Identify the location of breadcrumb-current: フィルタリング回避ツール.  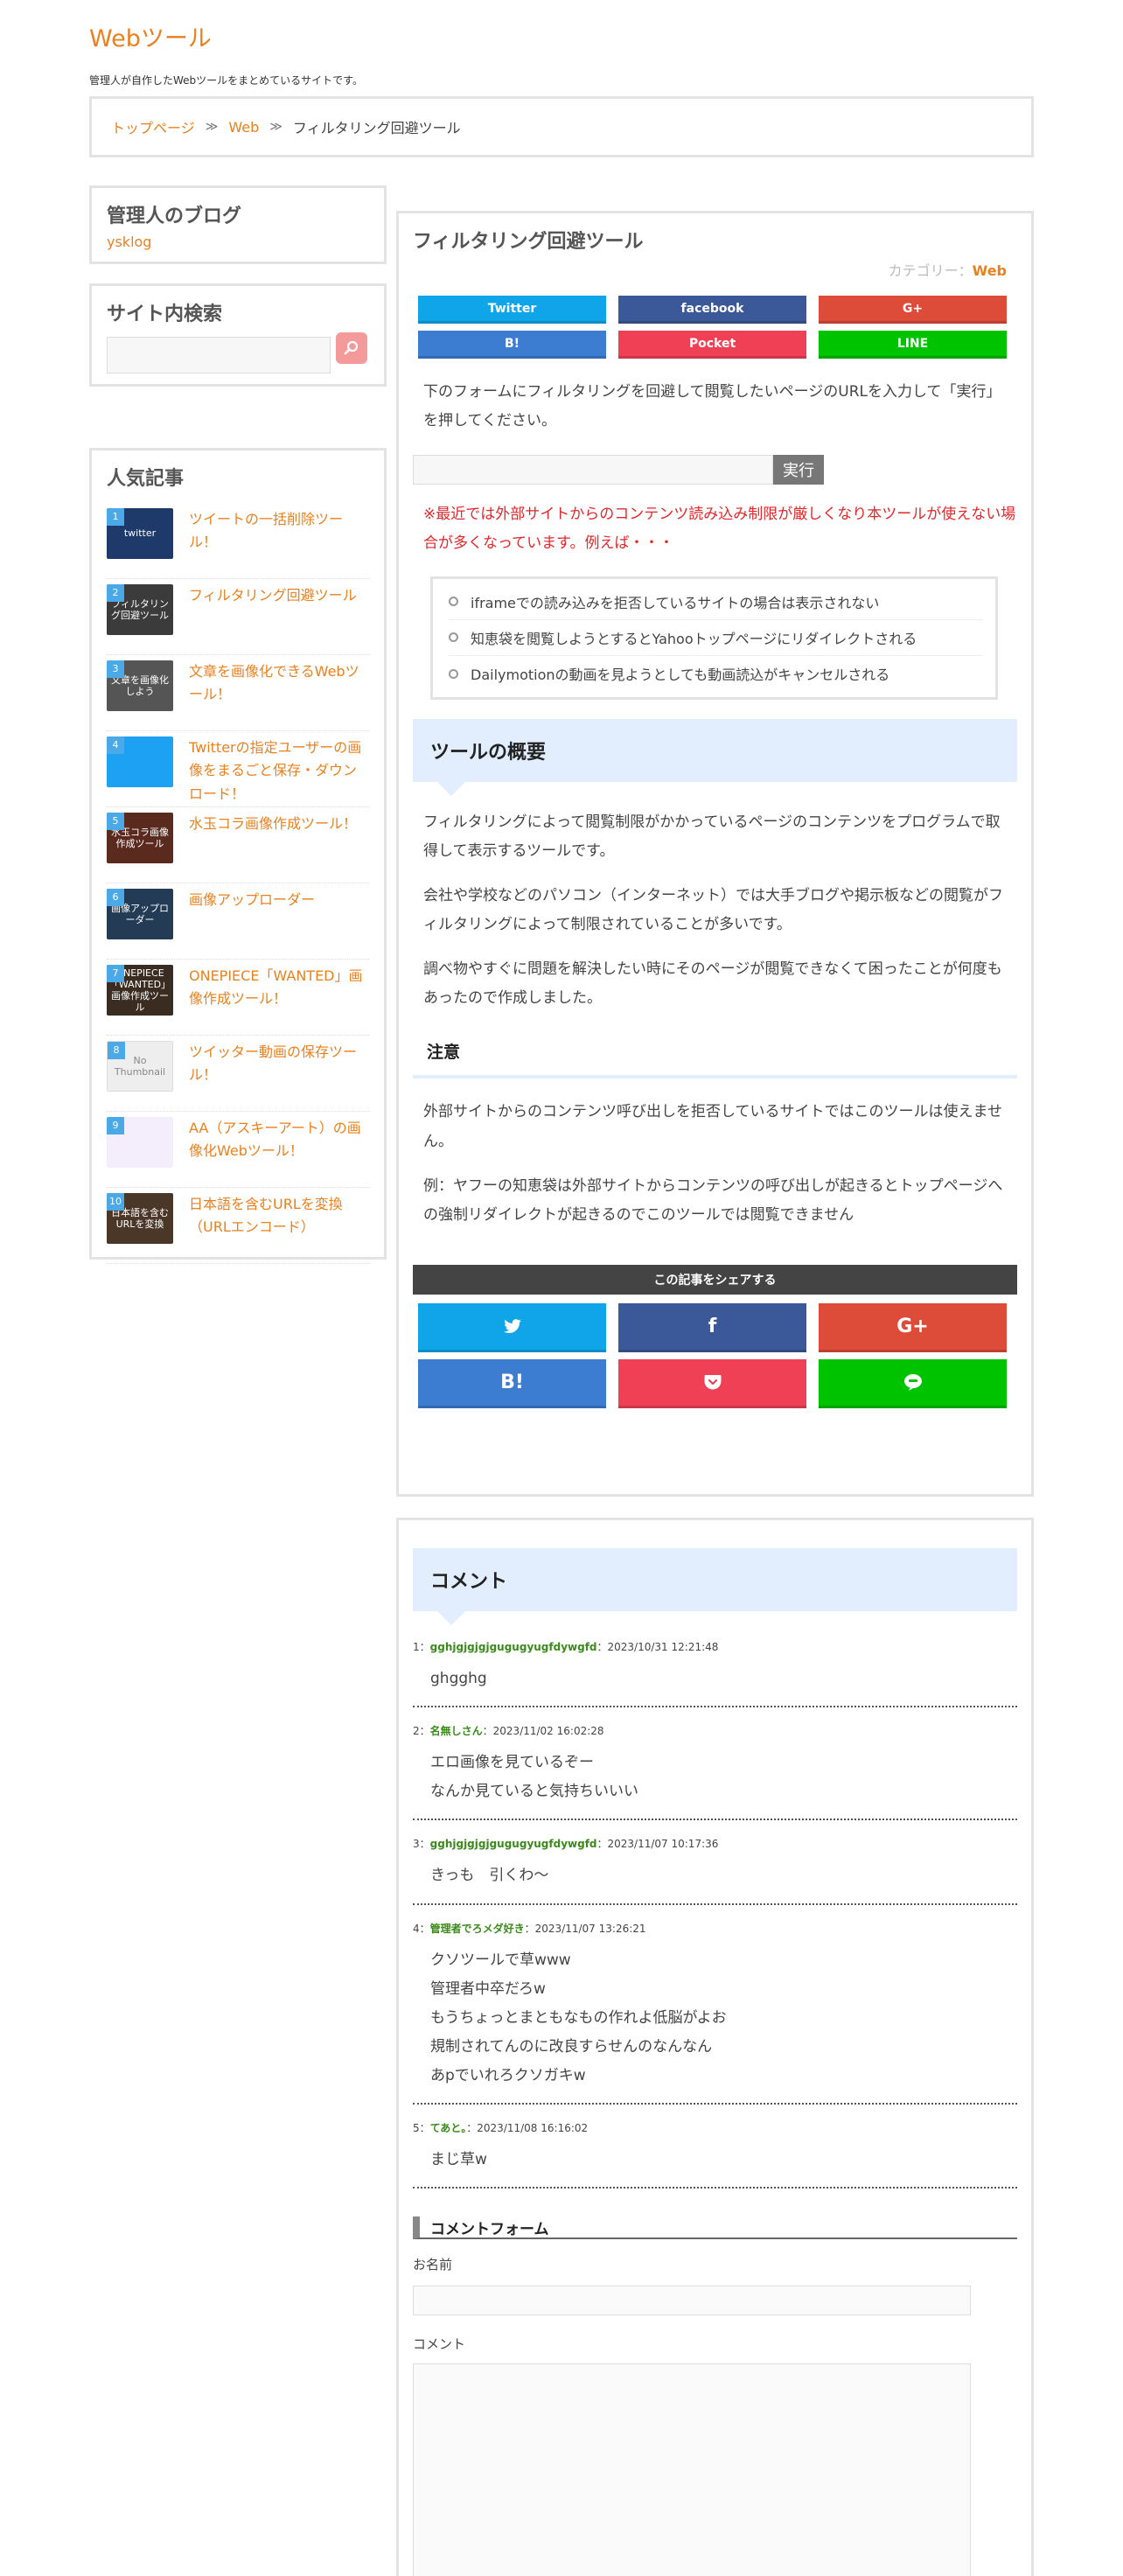
(376, 128).